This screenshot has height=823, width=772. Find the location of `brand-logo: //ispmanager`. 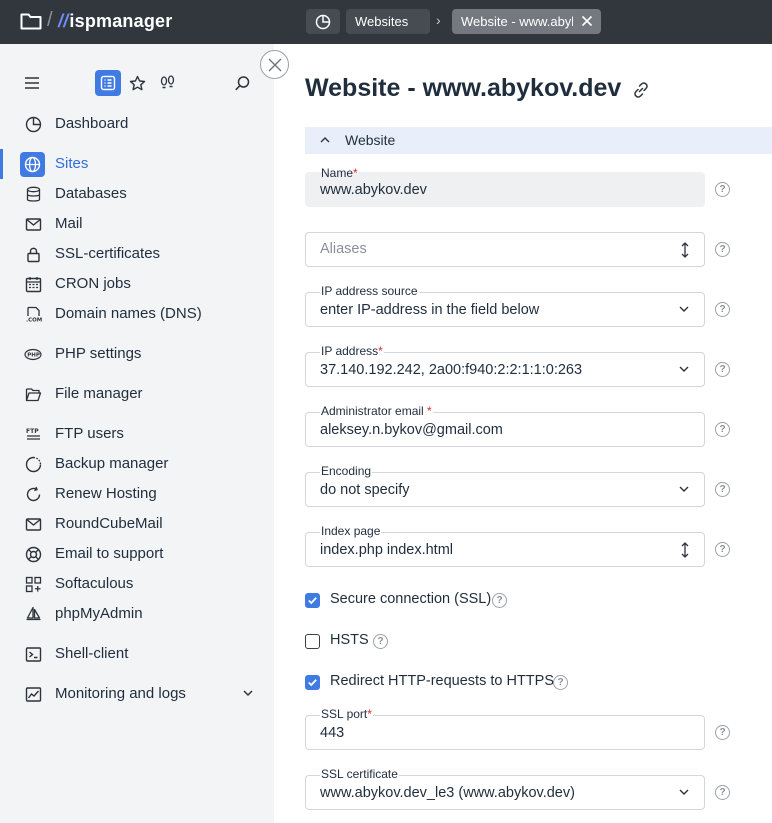

brand-logo: //ispmanager is located at coordinates (115, 21).